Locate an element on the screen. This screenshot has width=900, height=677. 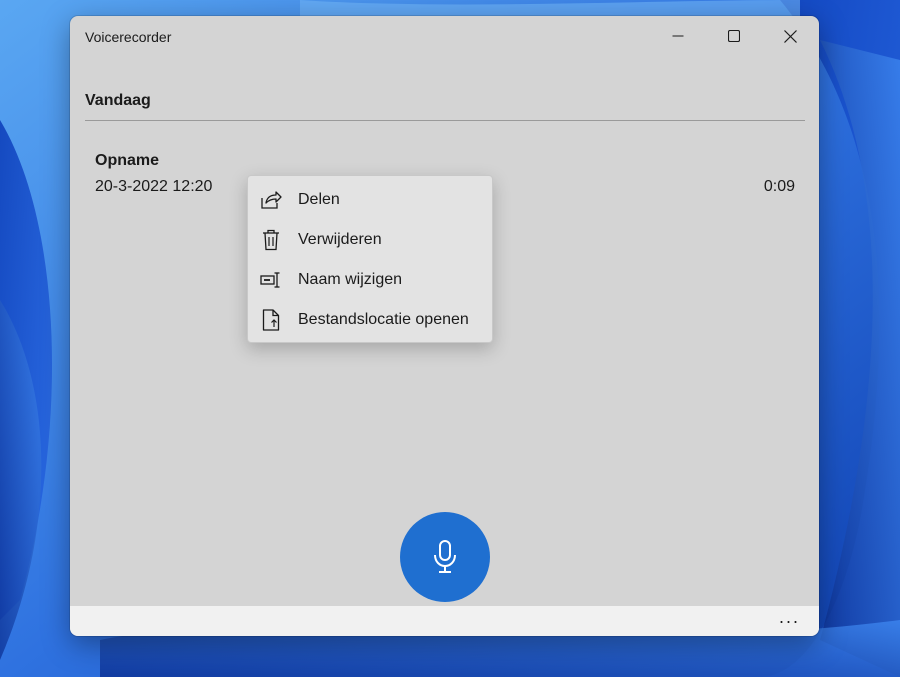
minimize-icon is located at coordinates (678, 36).